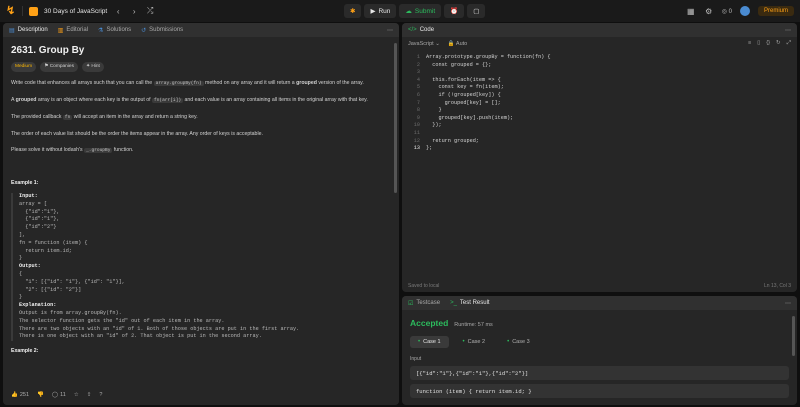  Describe the element at coordinates (518, 342) in the screenshot. I see `case-tab-3: • Case 3` at that location.